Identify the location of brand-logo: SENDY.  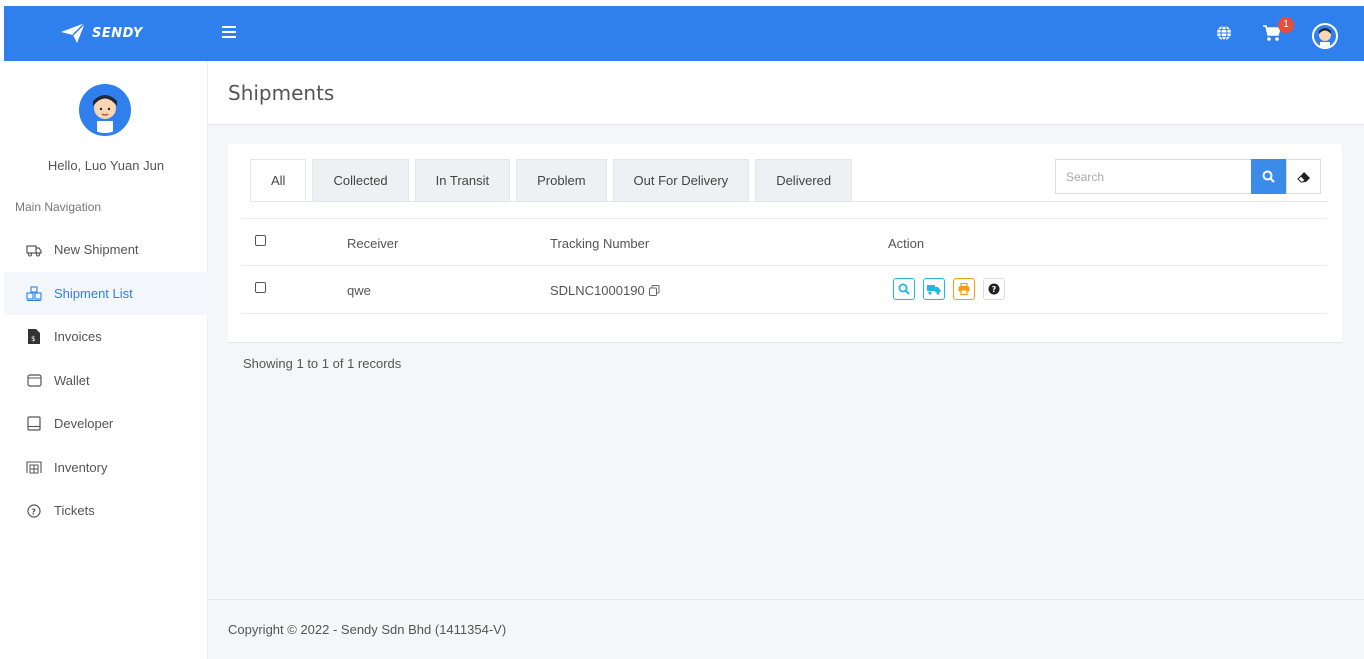
(101, 33).